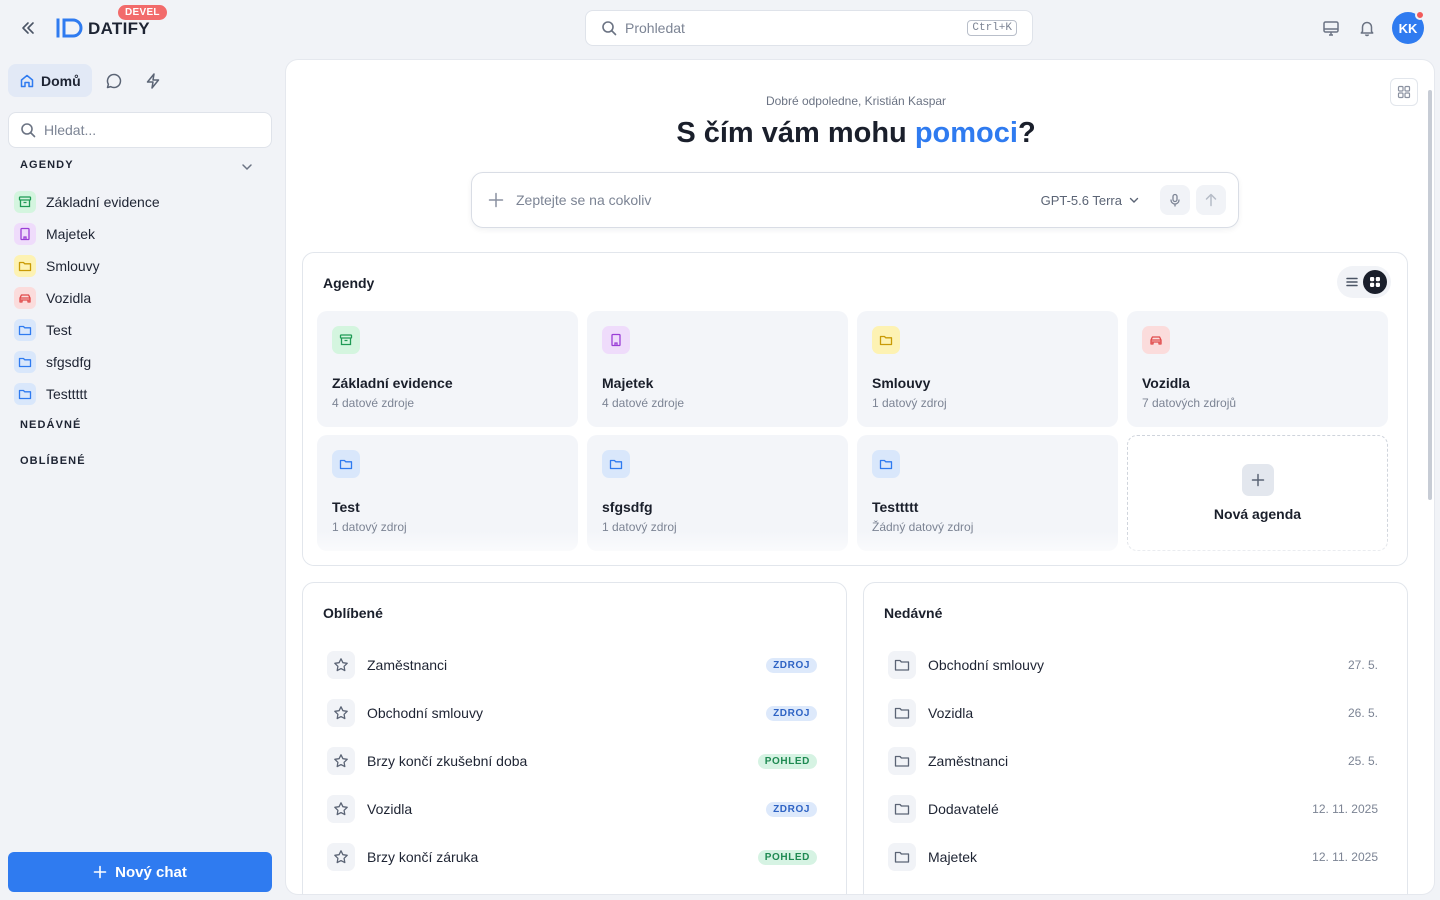 Image resolution: width=1440 pixels, height=900 pixels. Describe the element at coordinates (144, 298) in the screenshot. I see `sidebar-item-vozidla: Vozidla` at that location.